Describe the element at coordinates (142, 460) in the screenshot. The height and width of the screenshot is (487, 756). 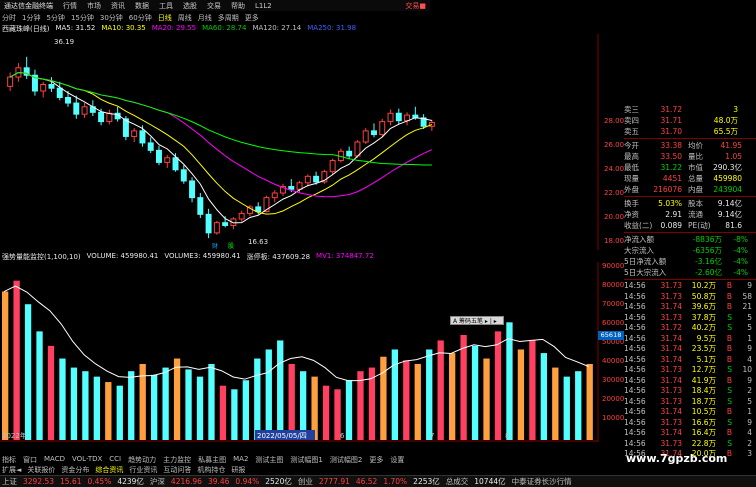
I see `tab-trend: 趋势动力` at that location.